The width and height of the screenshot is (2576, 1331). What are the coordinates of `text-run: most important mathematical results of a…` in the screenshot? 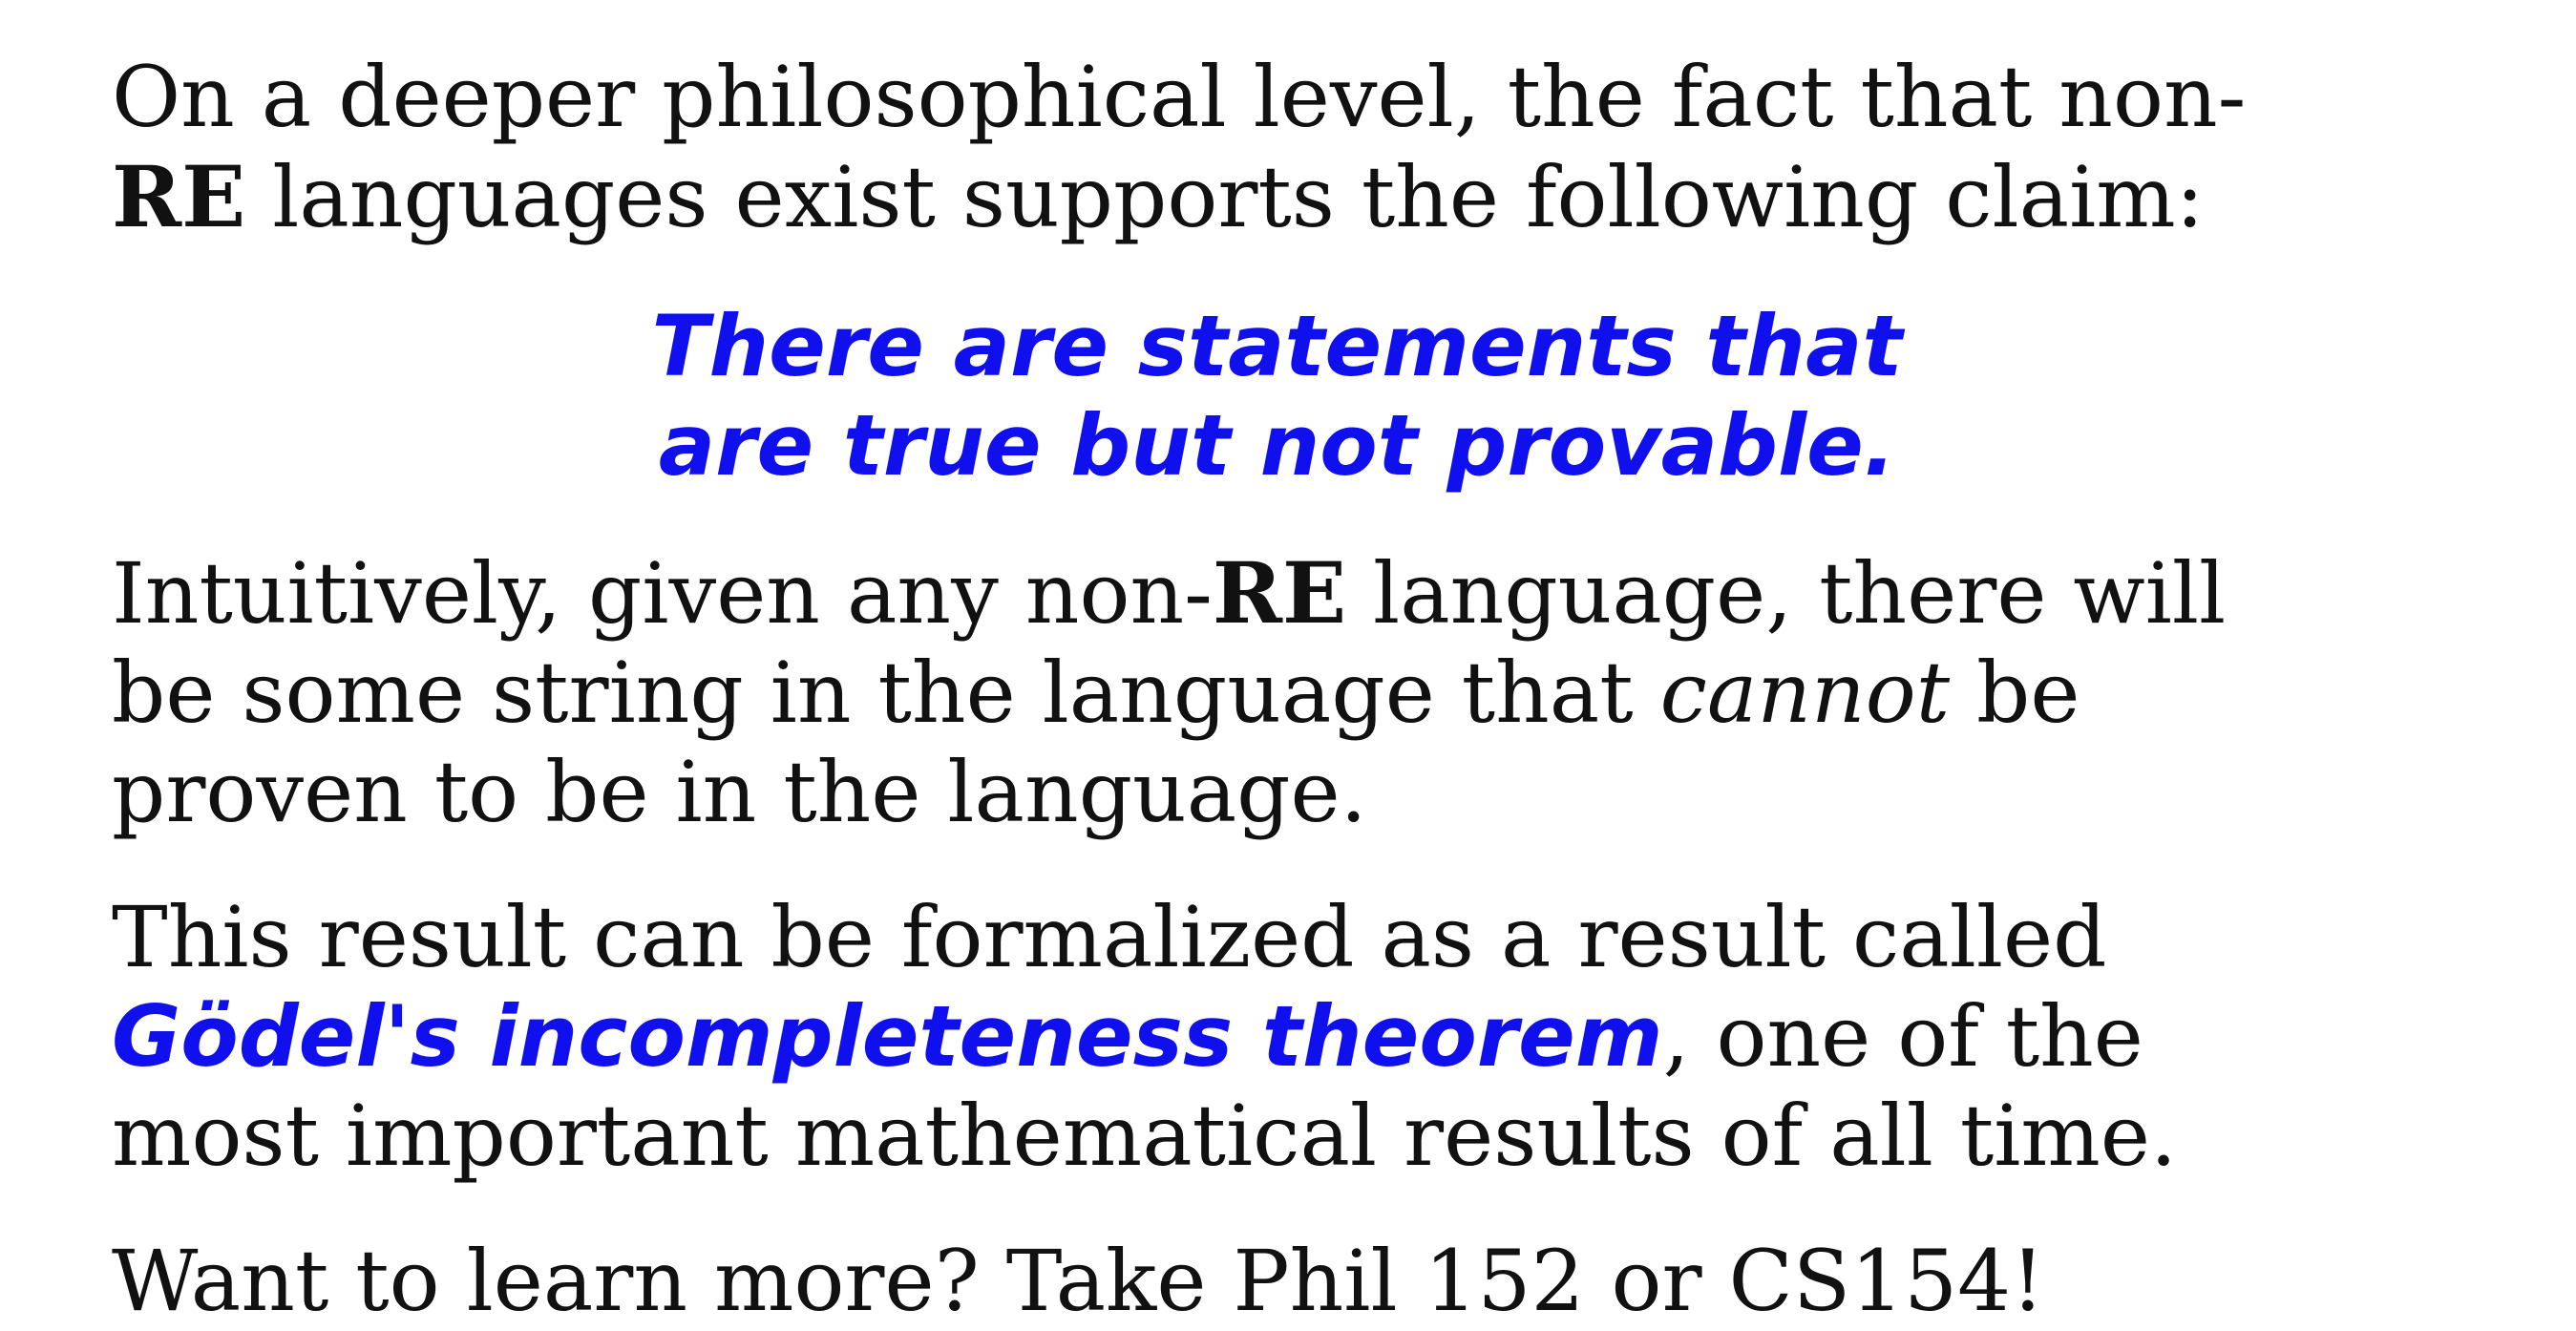 It's located at (1144, 1136).